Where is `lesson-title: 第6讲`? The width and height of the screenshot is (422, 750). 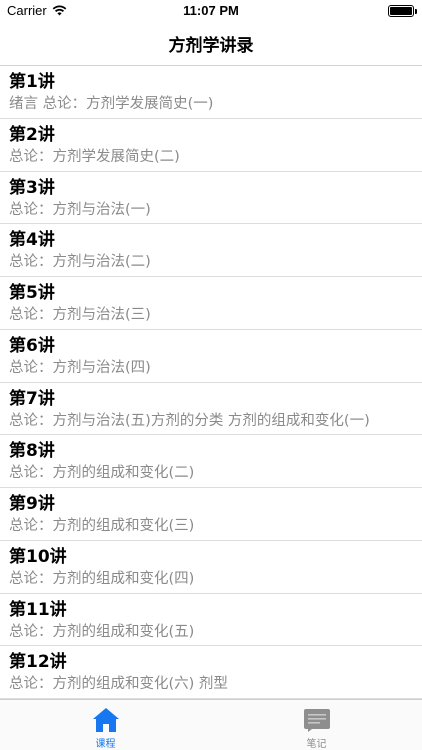
lesson-title: 第6讲 is located at coordinates (32, 345).